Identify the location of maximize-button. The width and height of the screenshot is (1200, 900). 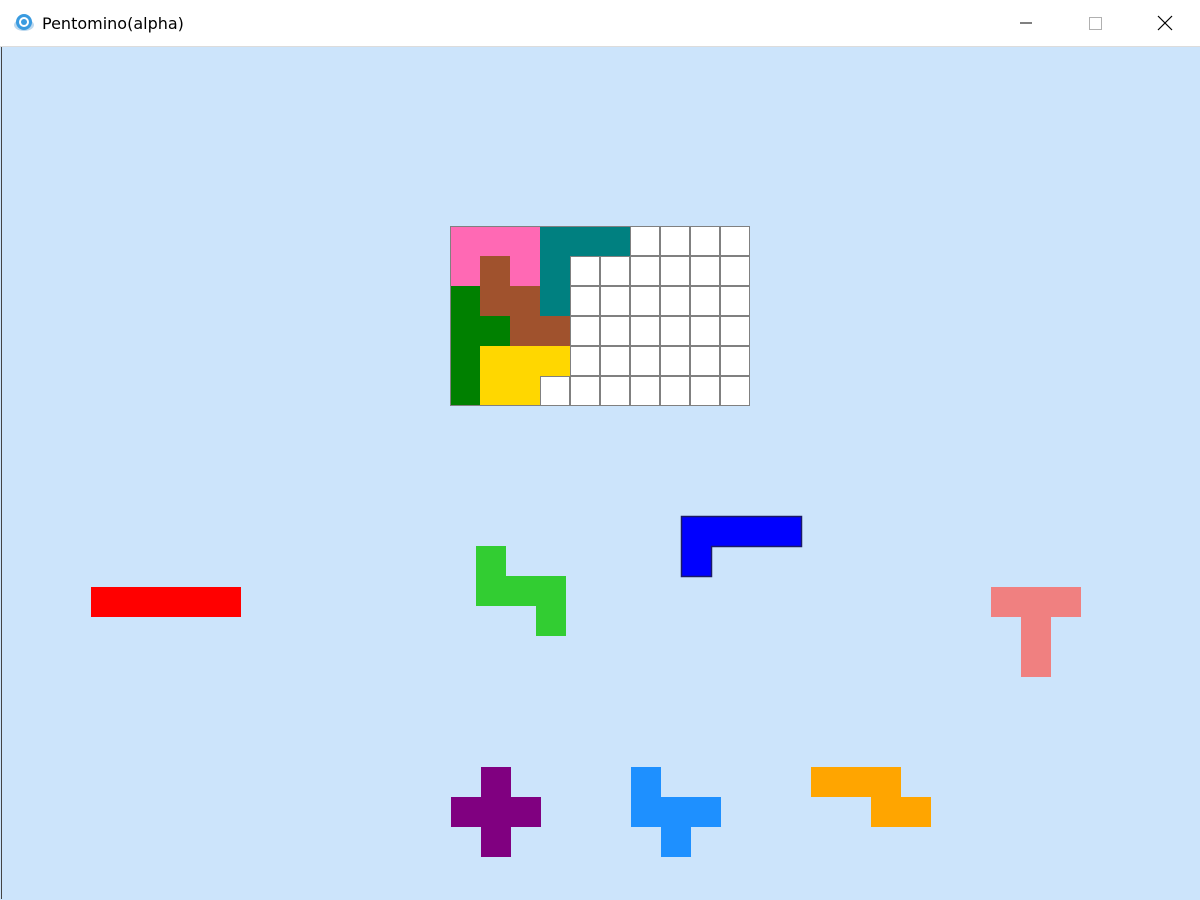
(1095, 23).